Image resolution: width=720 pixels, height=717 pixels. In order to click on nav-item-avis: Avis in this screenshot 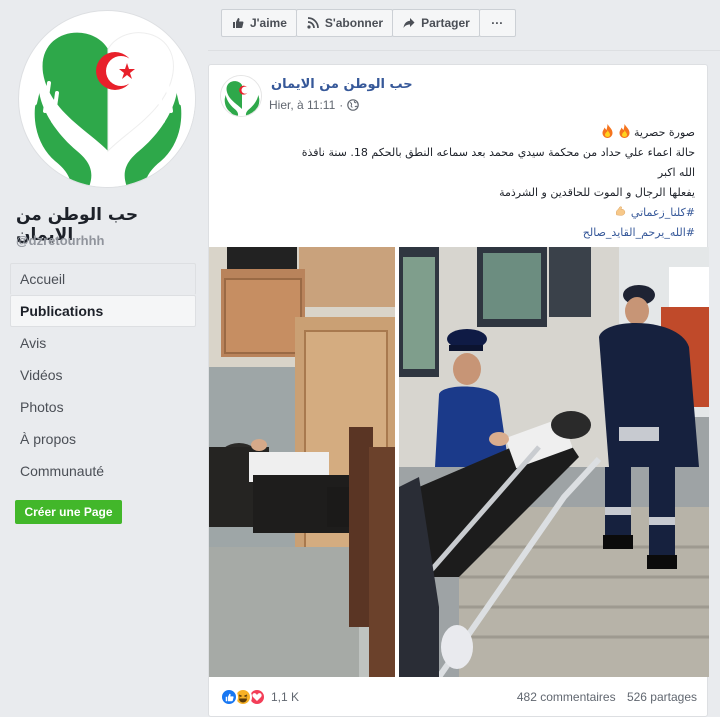, I will do `click(103, 343)`.